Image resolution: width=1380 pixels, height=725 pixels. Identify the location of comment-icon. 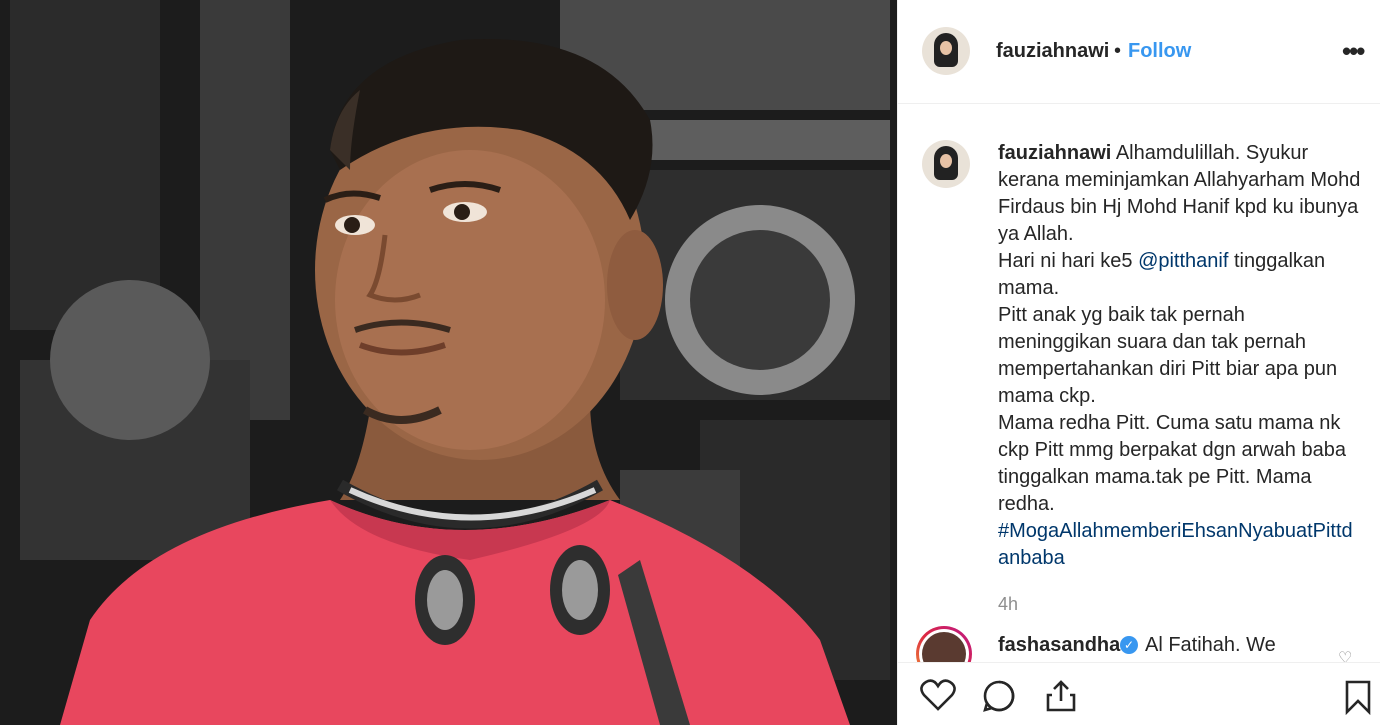
(999, 698).